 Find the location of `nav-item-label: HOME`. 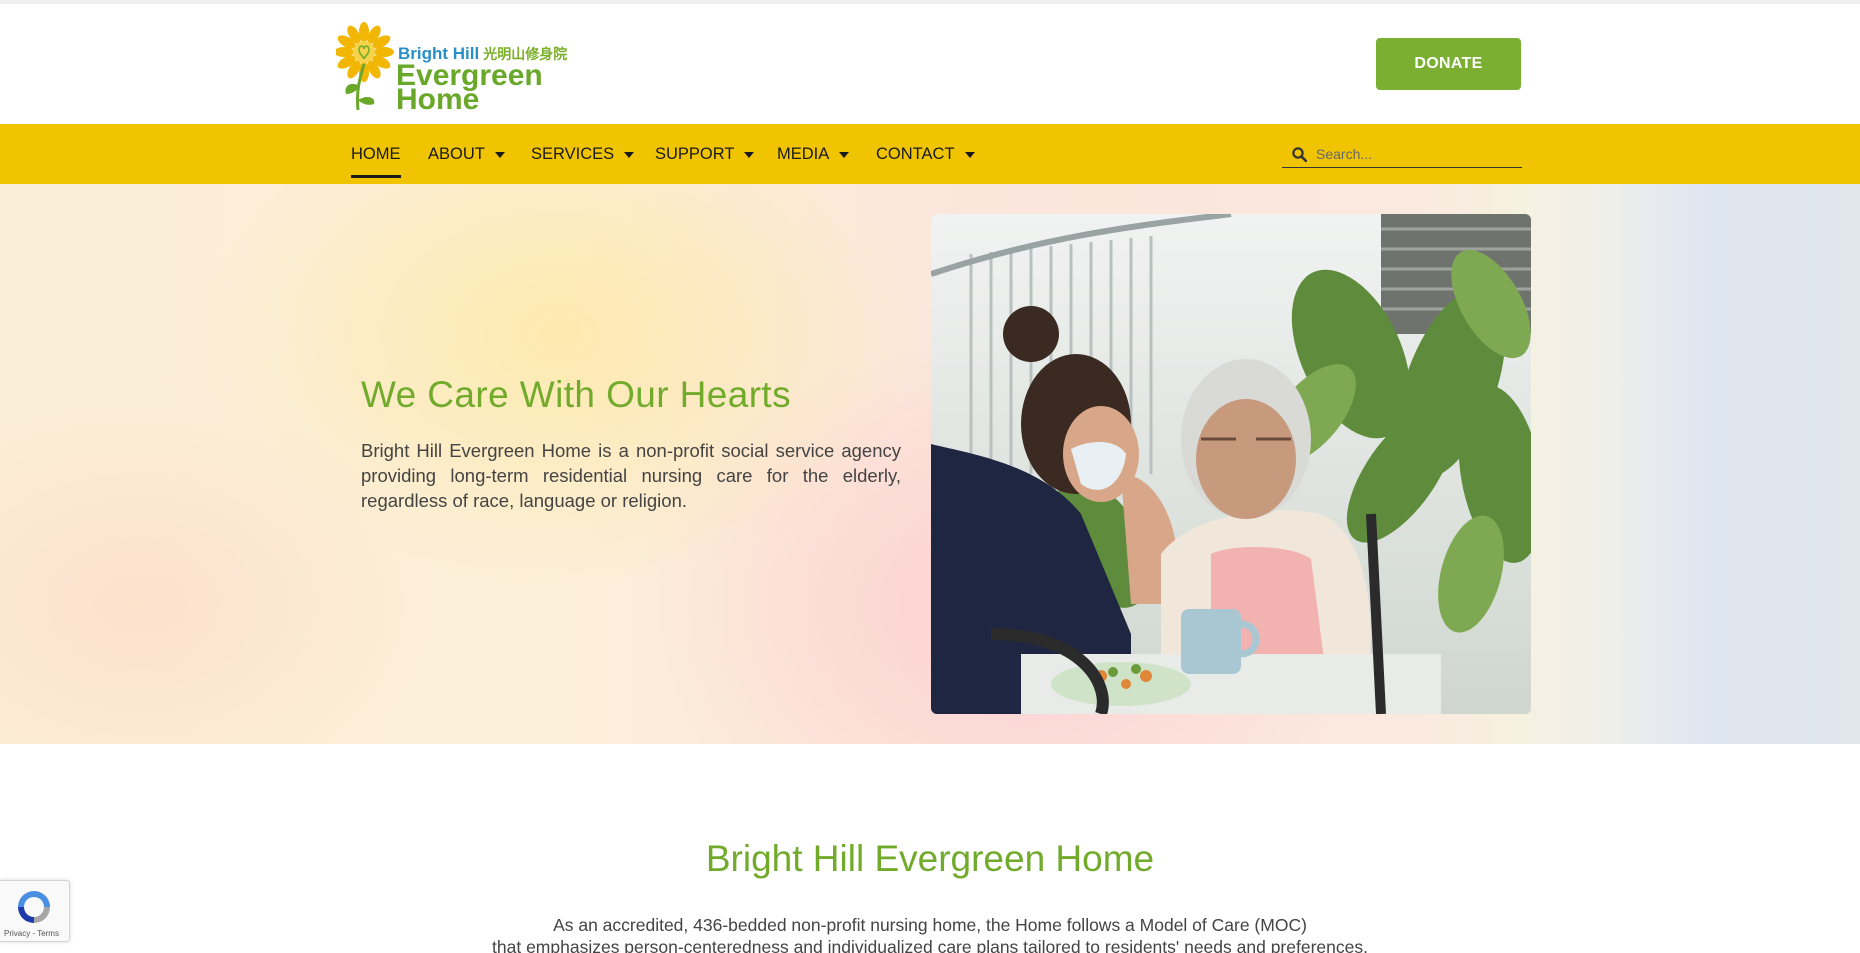

nav-item-label: HOME is located at coordinates (376, 153).